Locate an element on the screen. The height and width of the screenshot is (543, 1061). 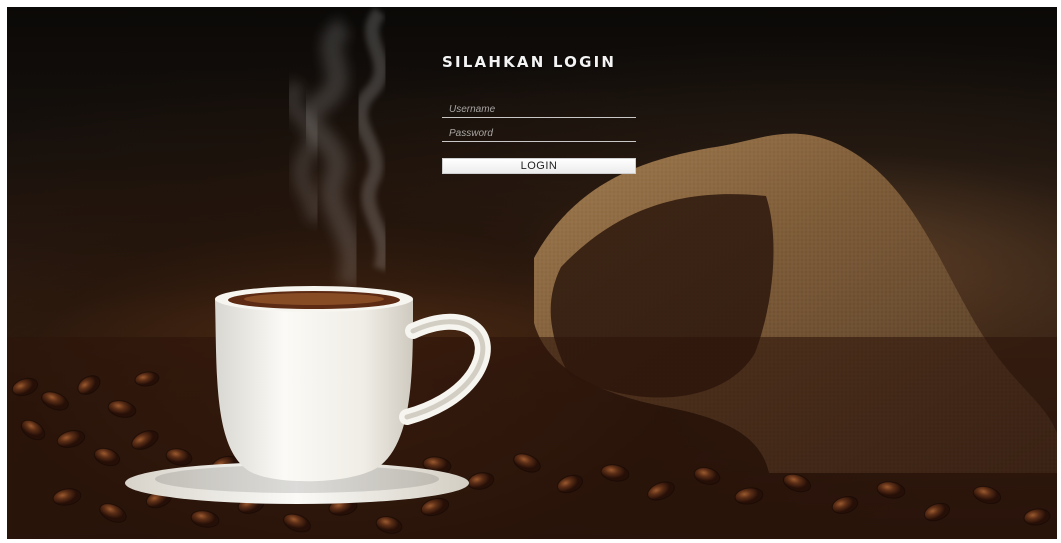
username-input is located at coordinates (539, 109).